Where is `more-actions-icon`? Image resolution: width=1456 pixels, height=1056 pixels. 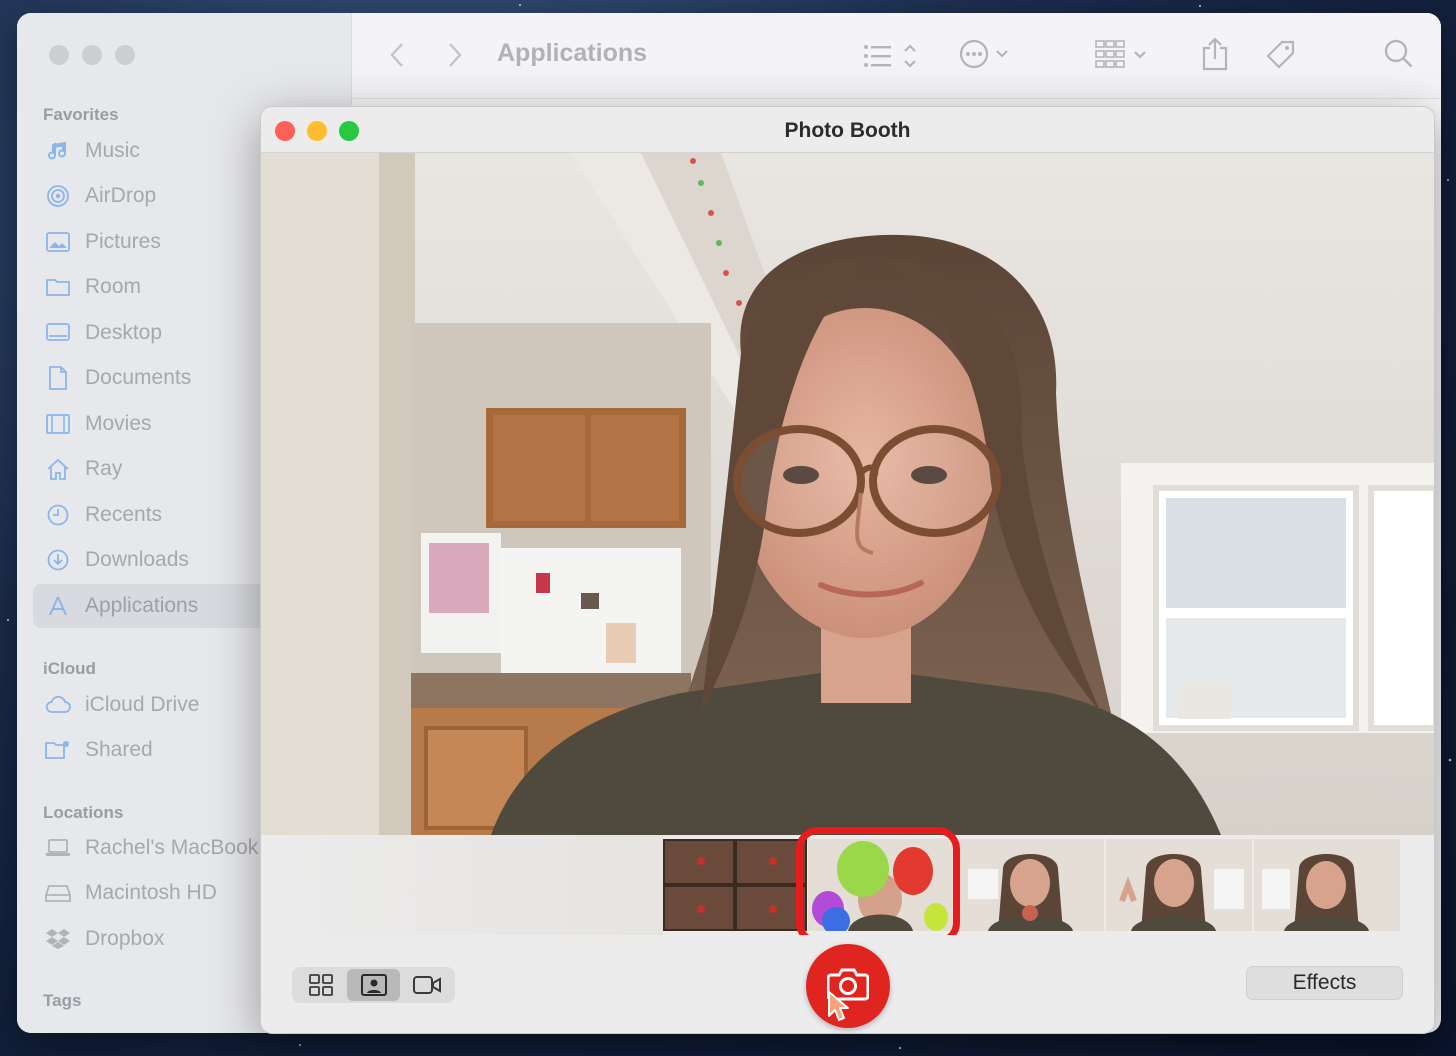
more-actions-icon is located at coordinates (989, 54).